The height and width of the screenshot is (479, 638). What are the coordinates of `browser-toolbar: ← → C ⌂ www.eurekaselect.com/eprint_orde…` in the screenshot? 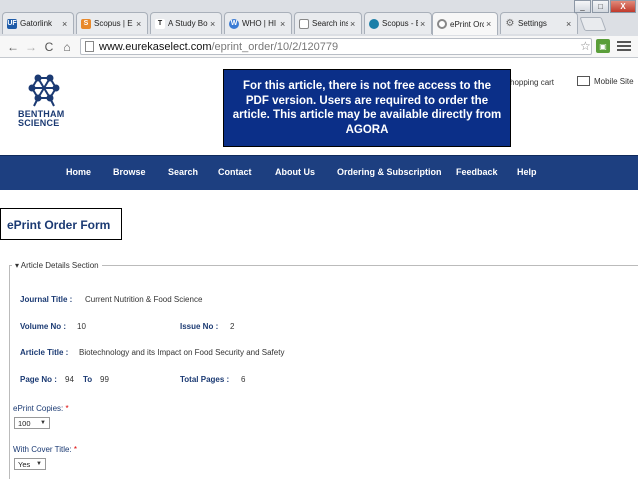 It's located at (319, 47).